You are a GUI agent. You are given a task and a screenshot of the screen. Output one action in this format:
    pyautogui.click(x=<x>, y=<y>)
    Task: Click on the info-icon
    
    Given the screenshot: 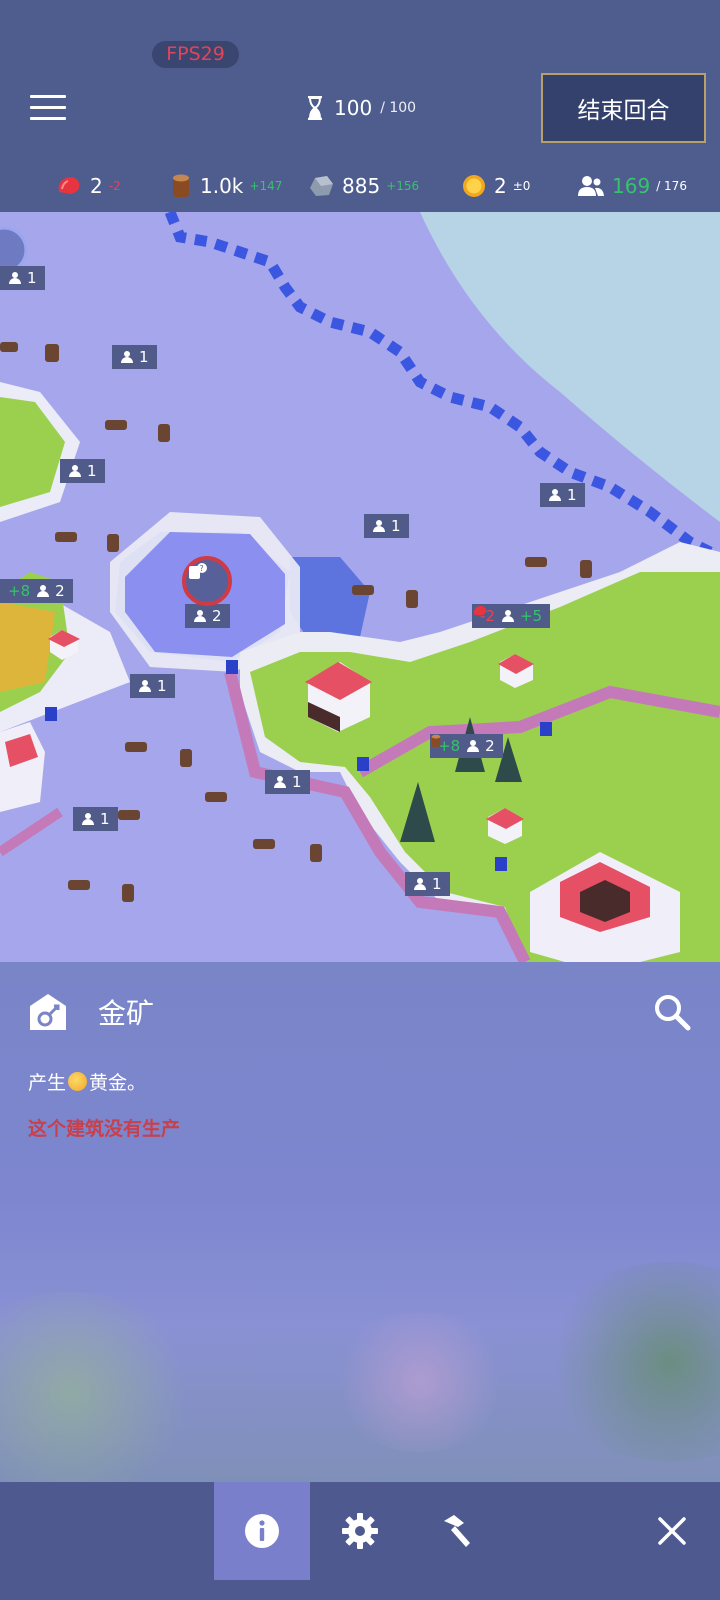 What is the action you would take?
    pyautogui.click(x=262, y=1531)
    